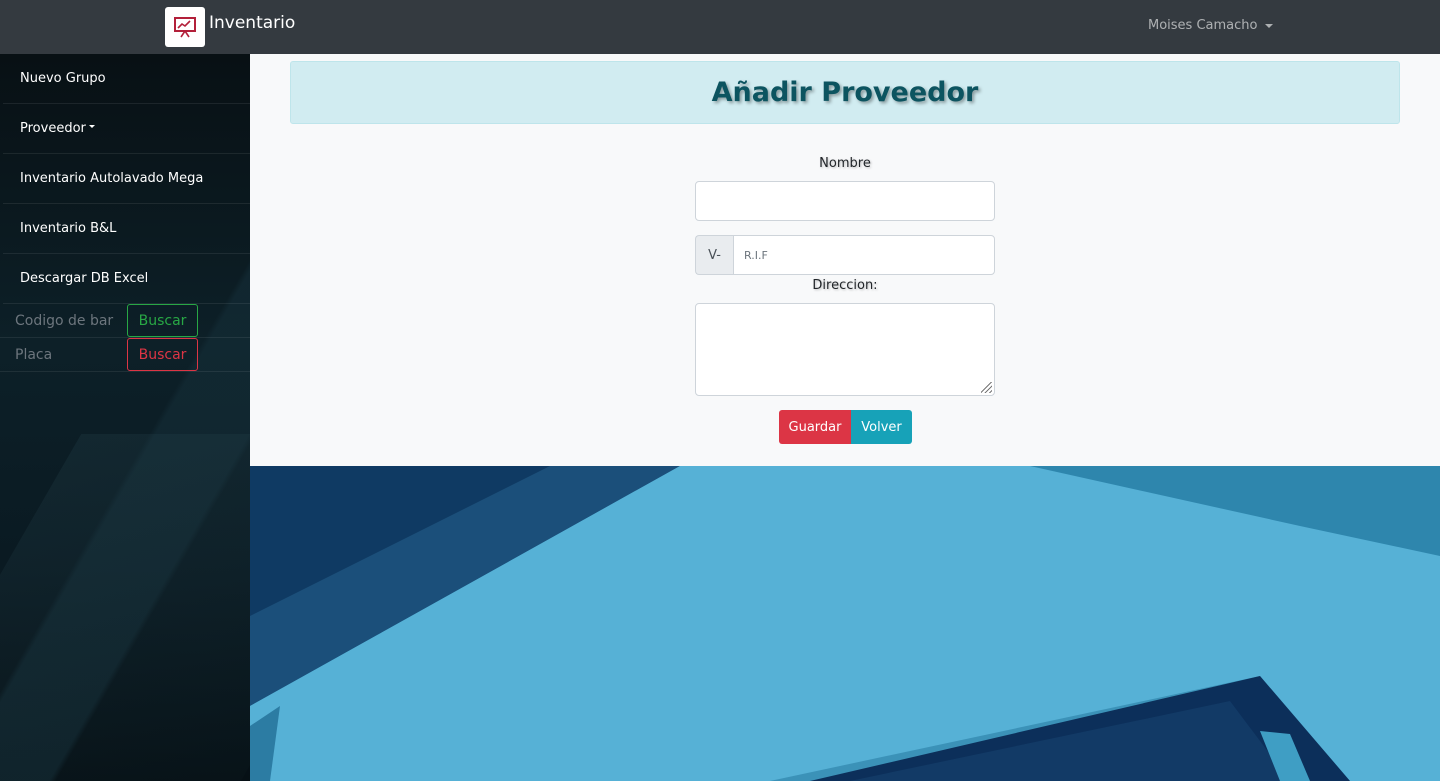 Image resolution: width=1440 pixels, height=781 pixels. I want to click on page-title: Añadir Proveedor, so click(845, 92).